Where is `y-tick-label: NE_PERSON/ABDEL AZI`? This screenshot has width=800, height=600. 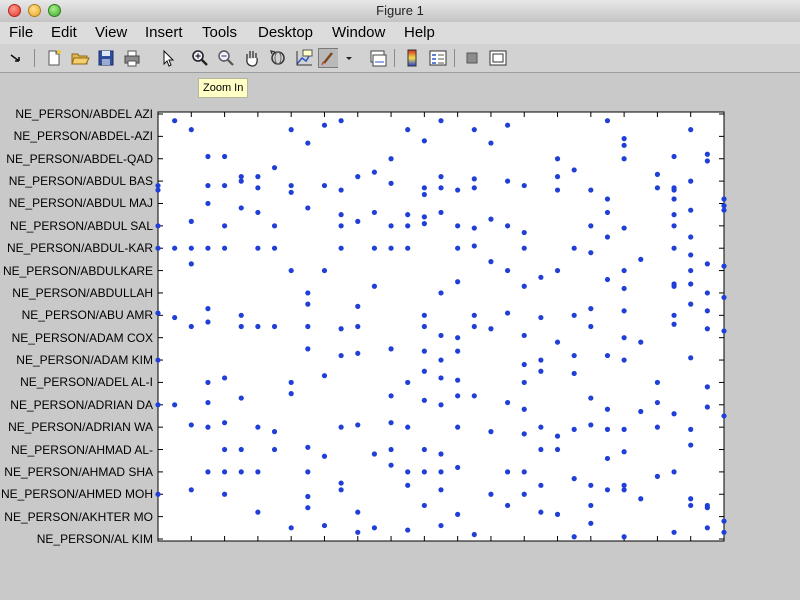
y-tick-label: NE_PERSON/ABDEL AZI is located at coordinates (84, 114).